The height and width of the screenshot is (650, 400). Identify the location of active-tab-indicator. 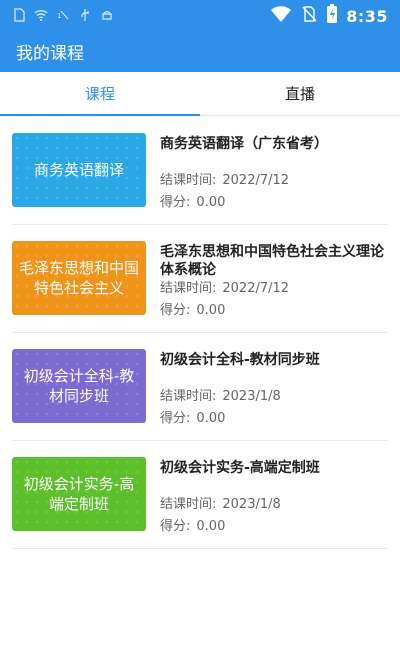
(100, 115).